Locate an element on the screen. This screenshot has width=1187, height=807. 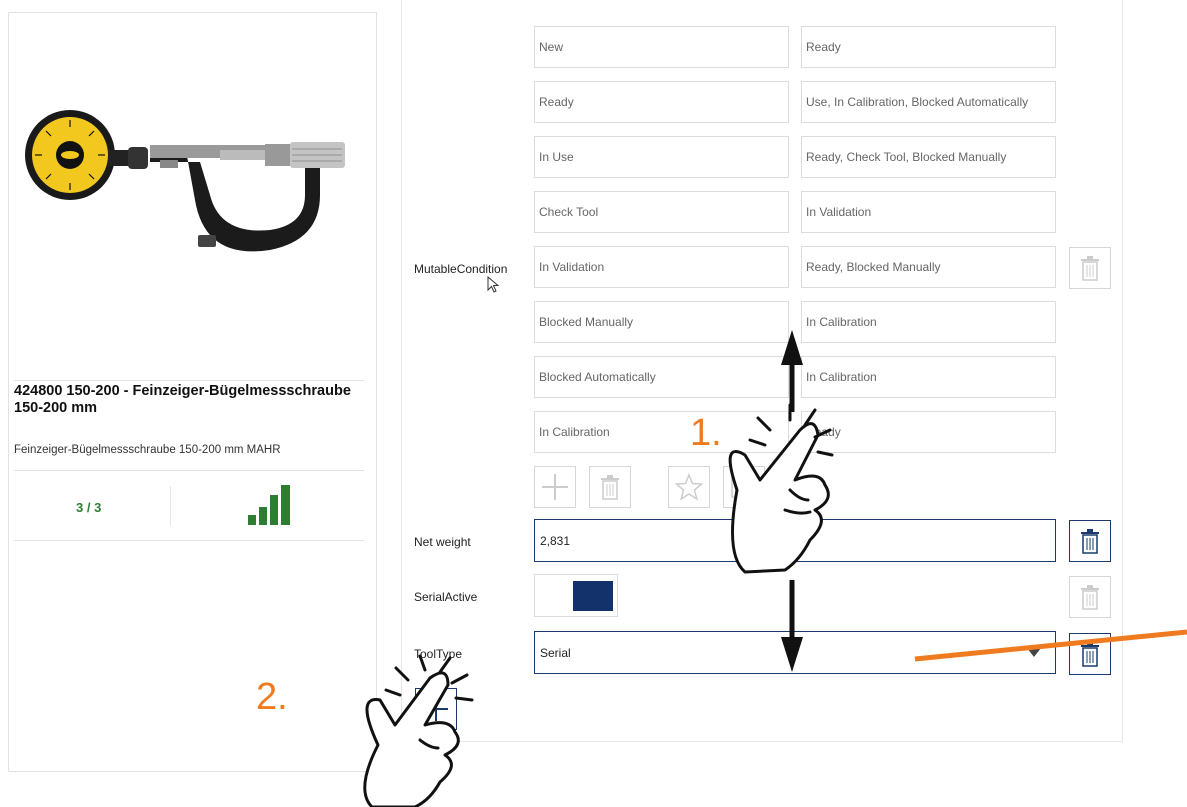
tool-type-value: Serial is located at coordinates (555, 652).